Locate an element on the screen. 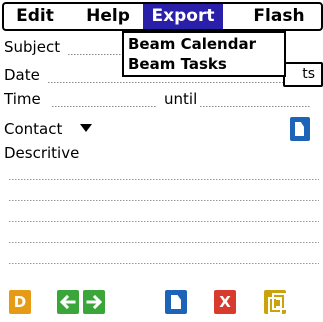  notes-button is located at coordinates (275, 302).